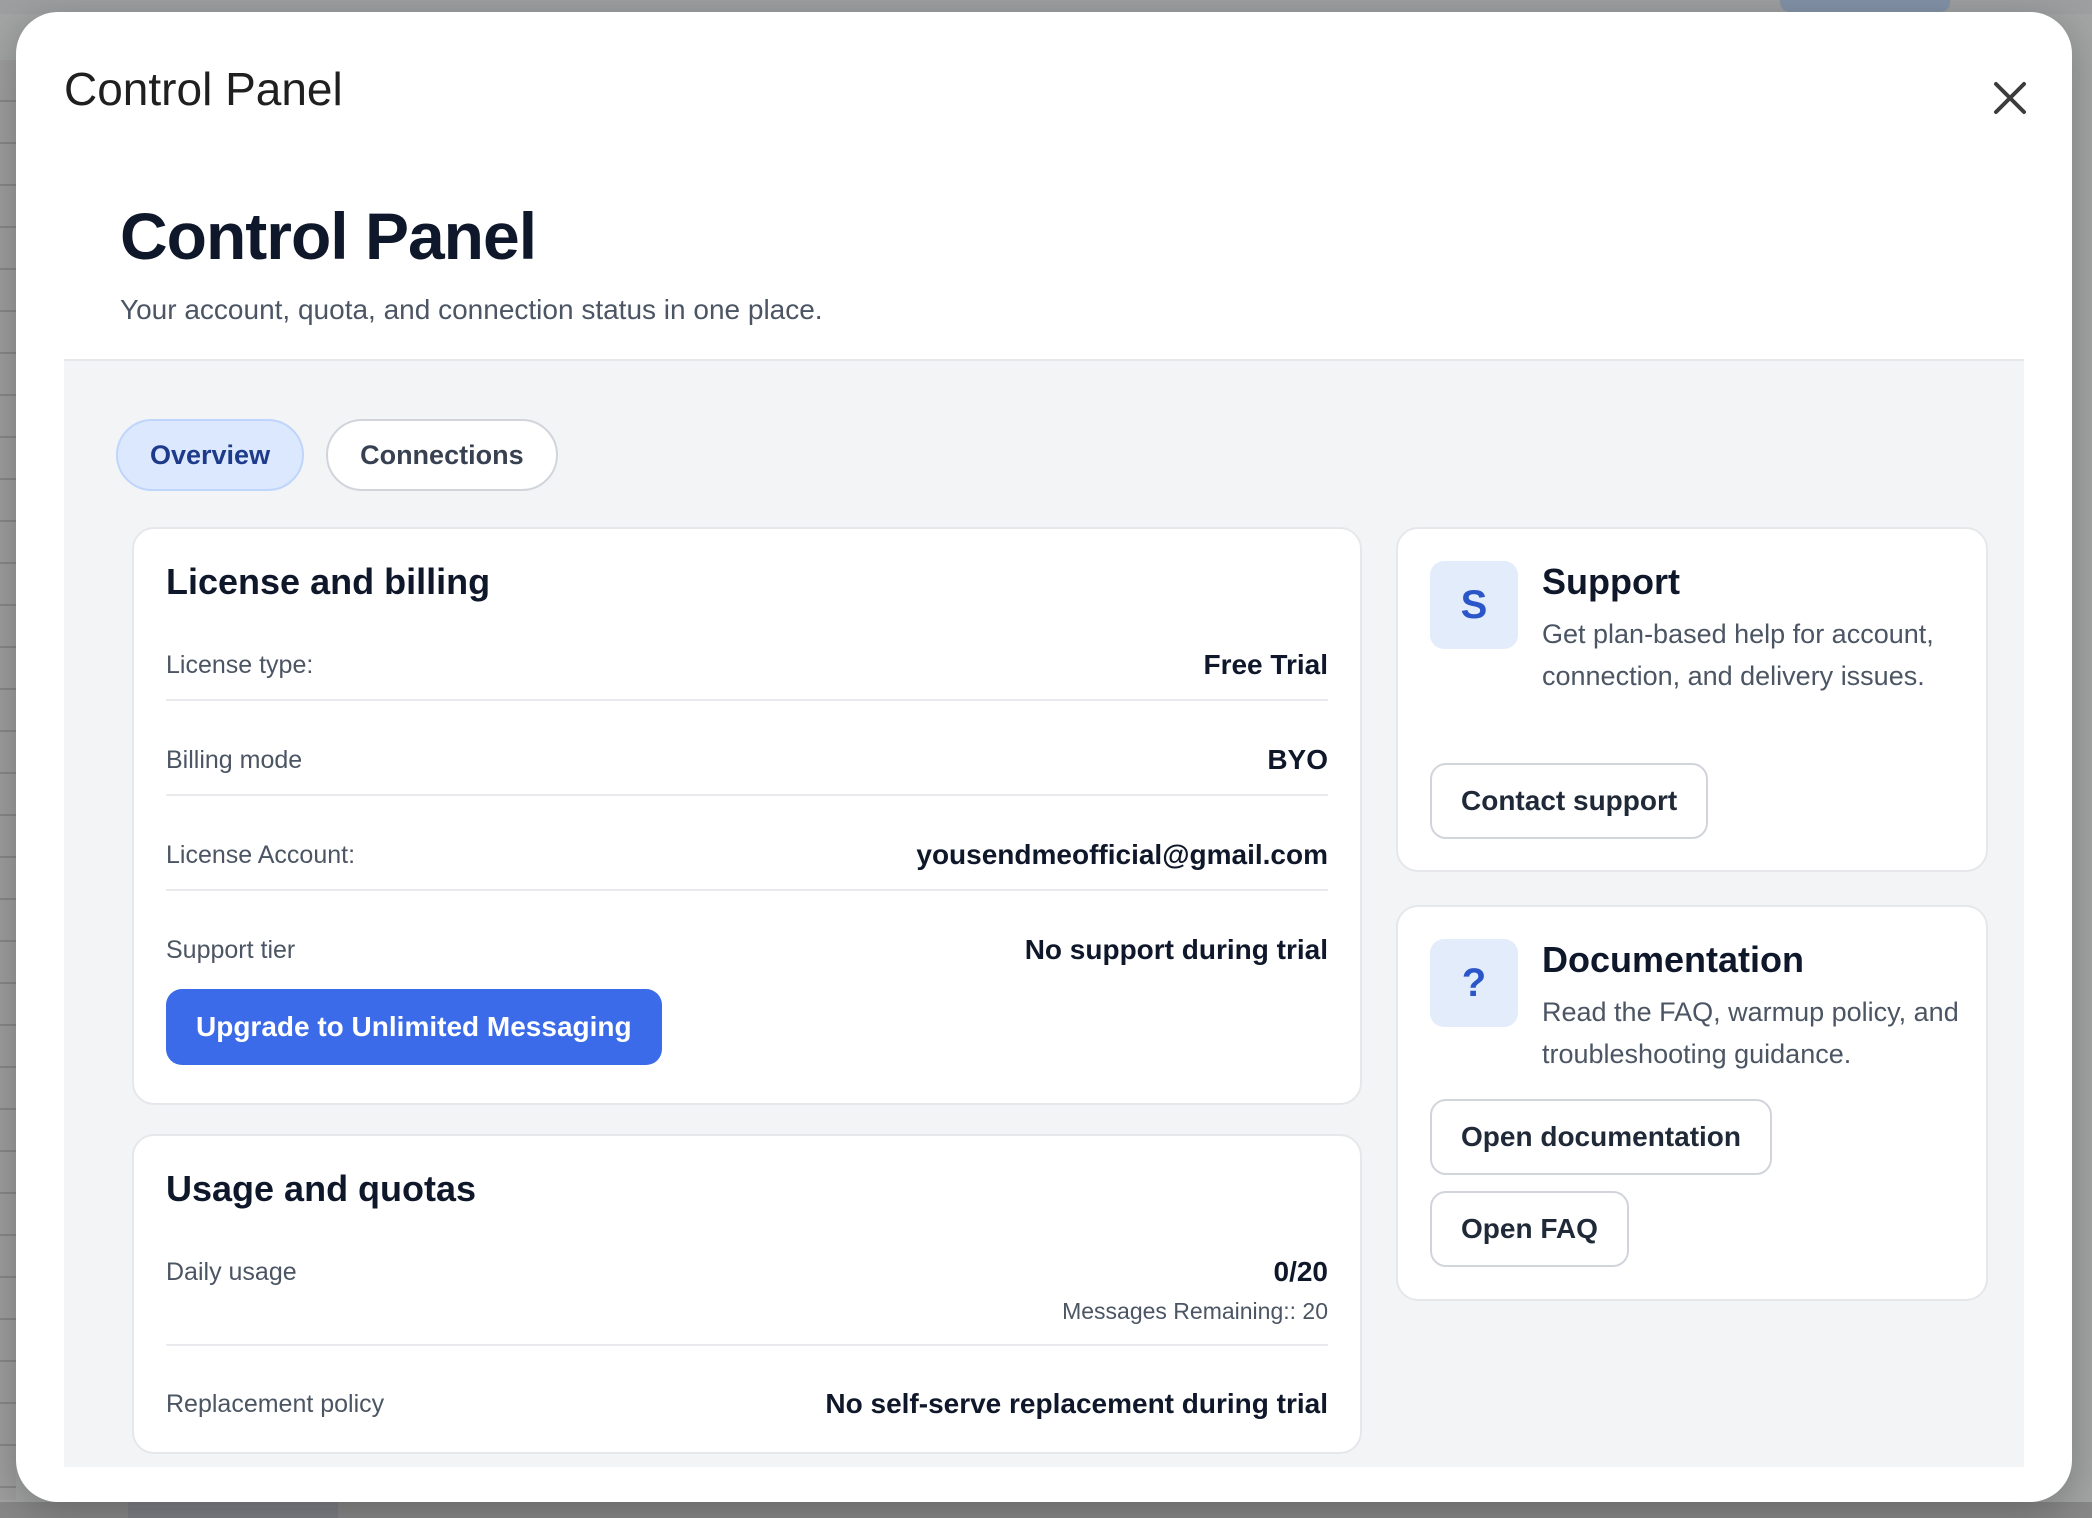  I want to click on tab-bar: Overview Connections, so click(337, 455).